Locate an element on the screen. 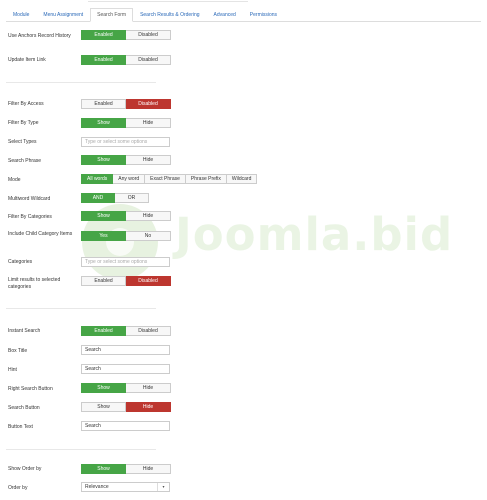  label-child-categories: Include Child Category Items is located at coordinates (40, 234).